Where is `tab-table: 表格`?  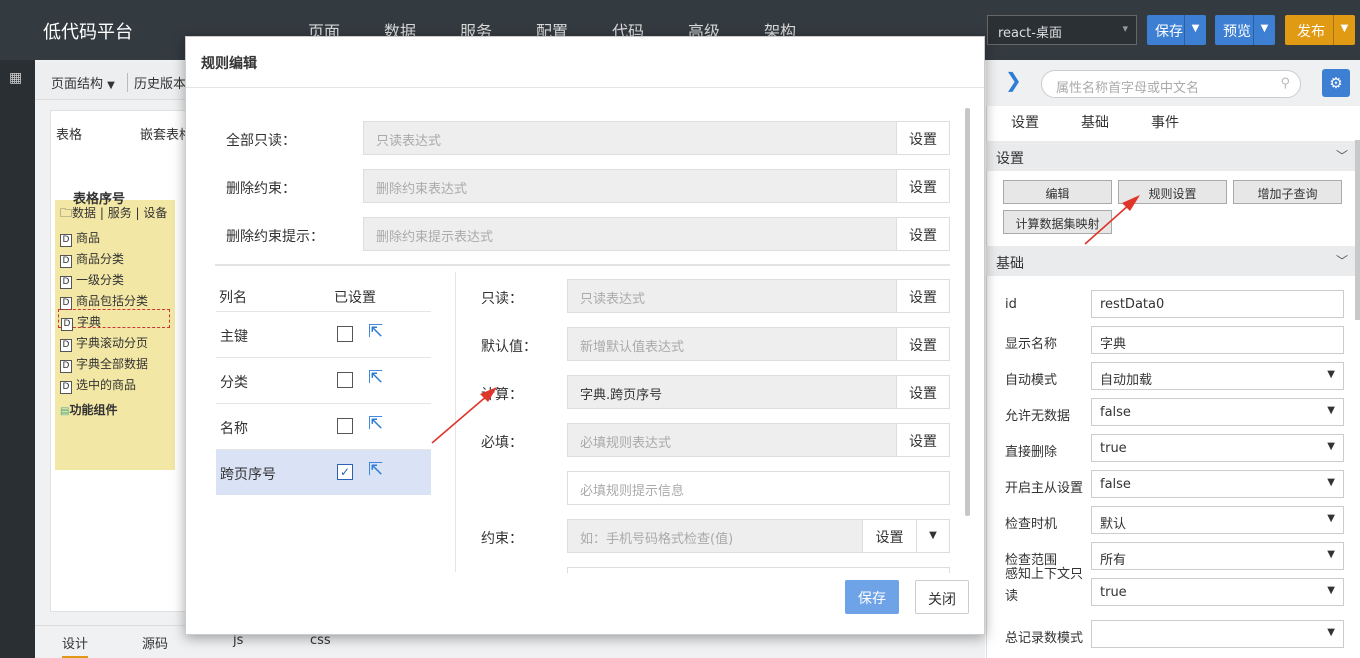 tab-table: 表格 is located at coordinates (69, 133).